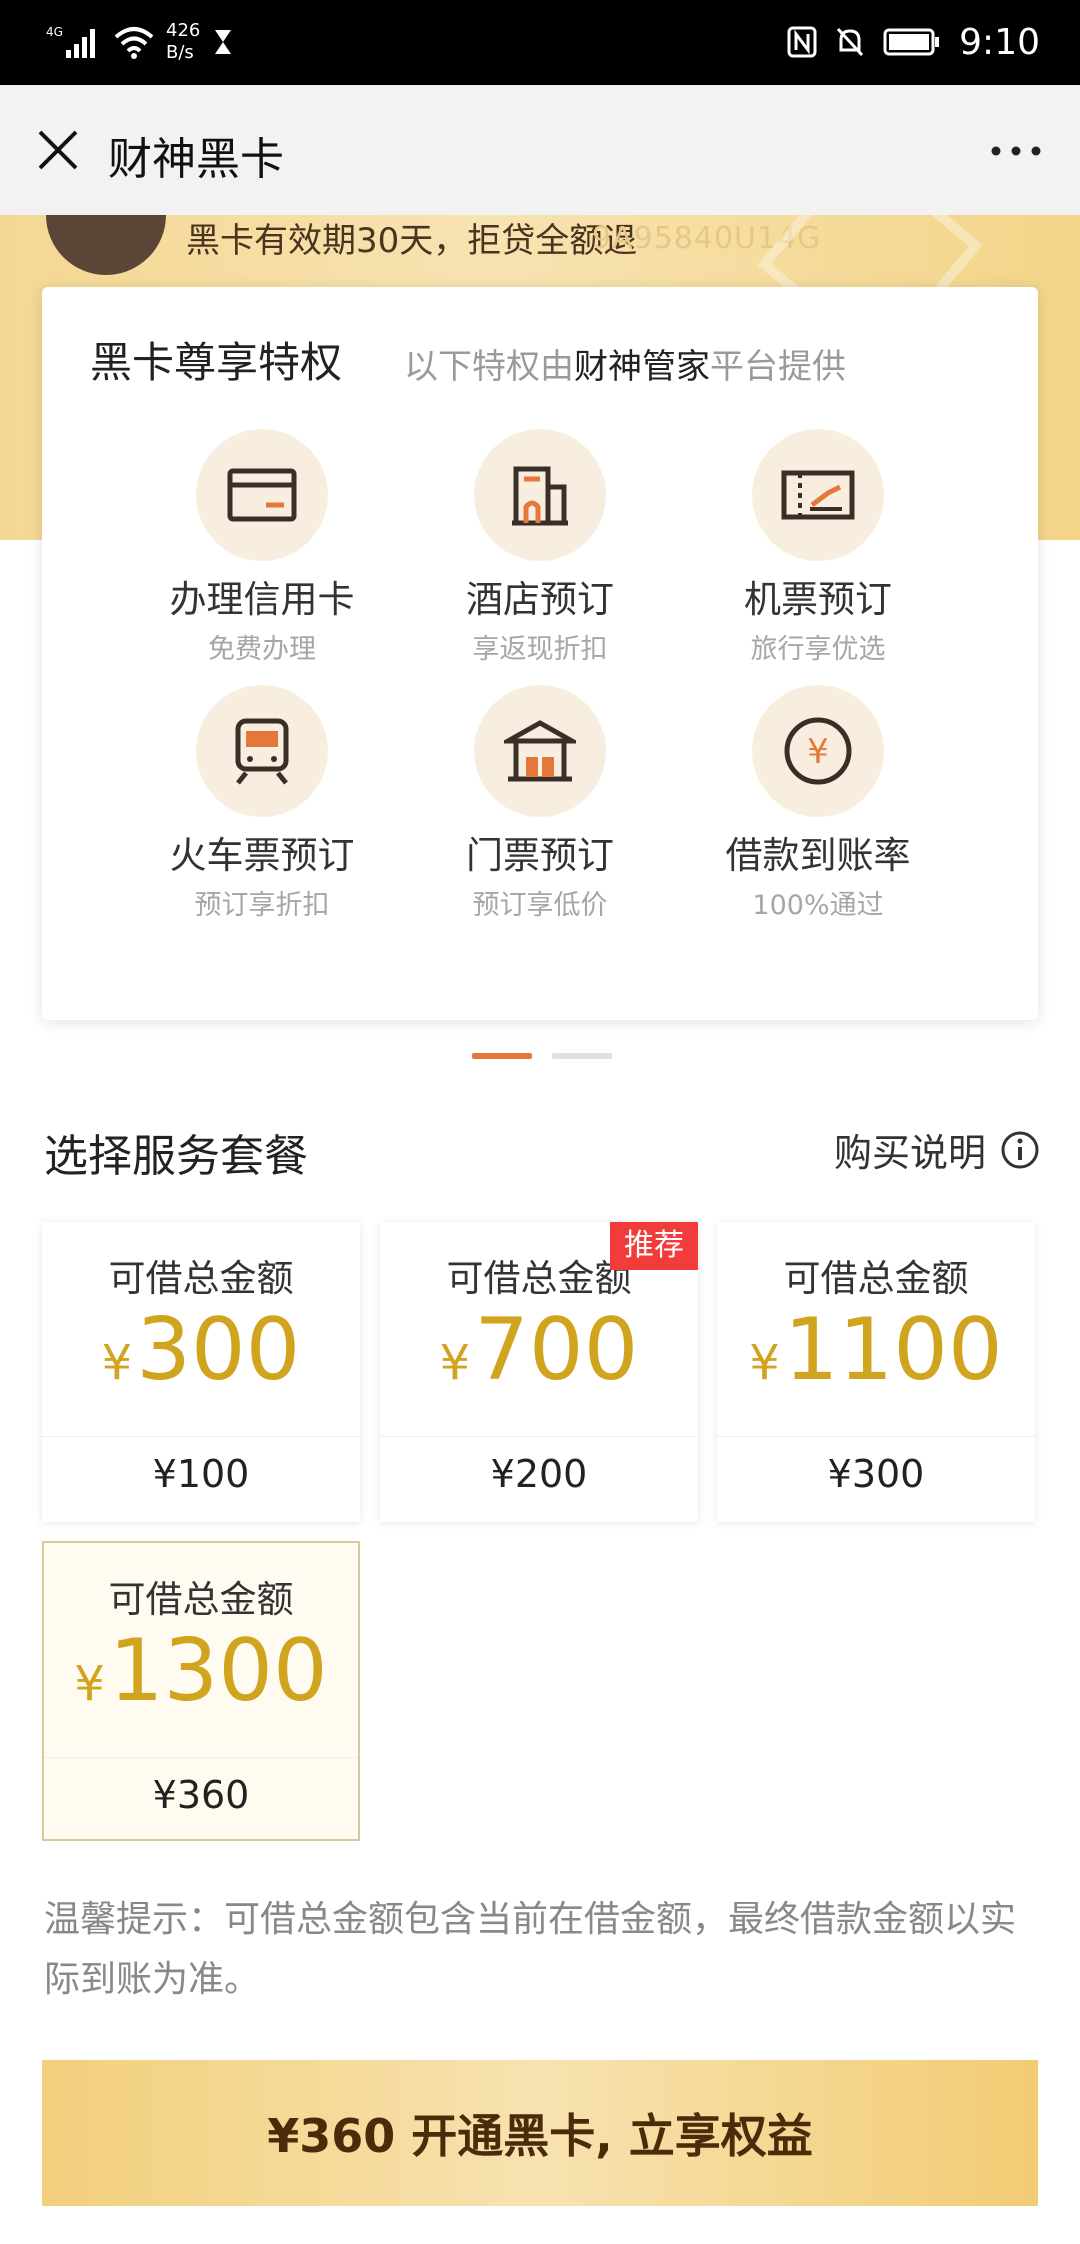 The width and height of the screenshot is (1080, 2244). I want to click on privilege-desc: 100%通过, so click(818, 905).